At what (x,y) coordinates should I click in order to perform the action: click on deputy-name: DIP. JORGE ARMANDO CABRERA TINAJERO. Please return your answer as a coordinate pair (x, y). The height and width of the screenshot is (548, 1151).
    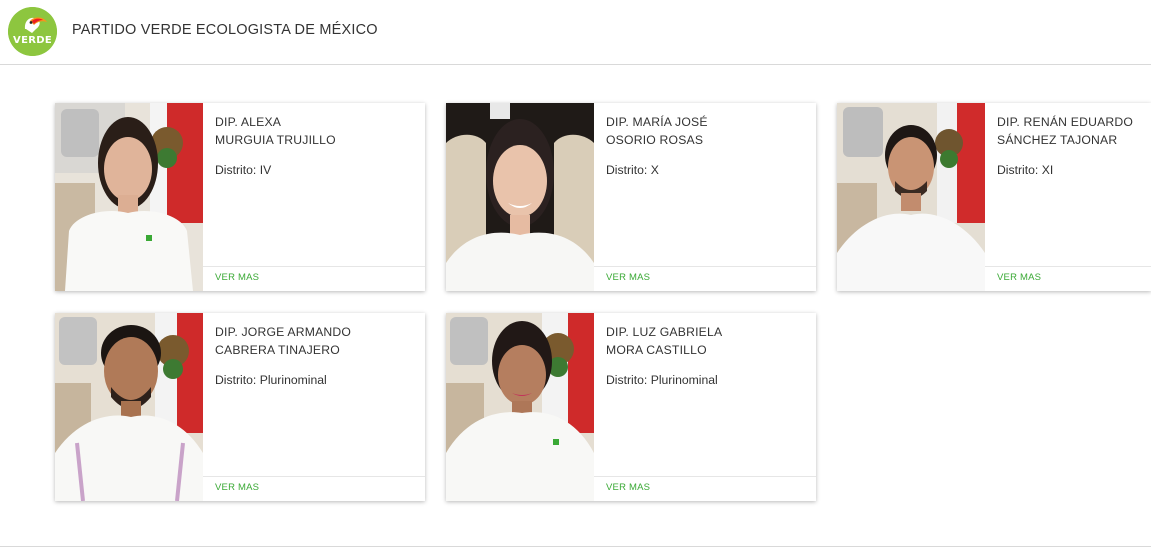
    Looking at the image, I should click on (317, 341).